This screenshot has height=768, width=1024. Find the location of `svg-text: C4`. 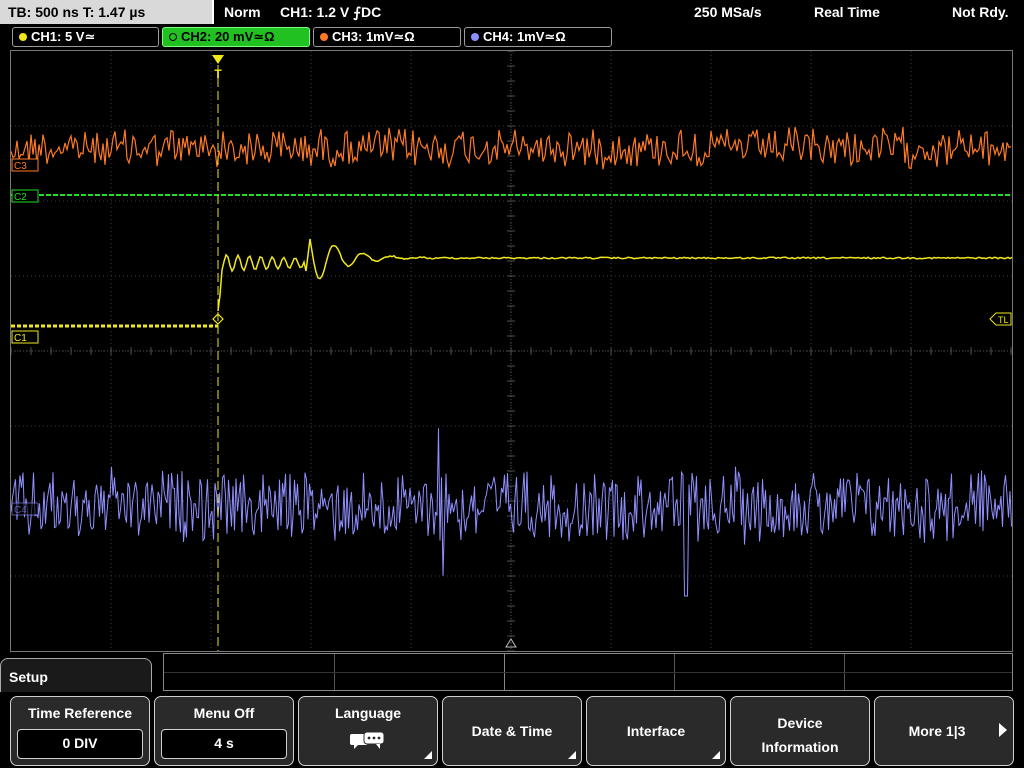

svg-text: C4 is located at coordinates (20, 510).